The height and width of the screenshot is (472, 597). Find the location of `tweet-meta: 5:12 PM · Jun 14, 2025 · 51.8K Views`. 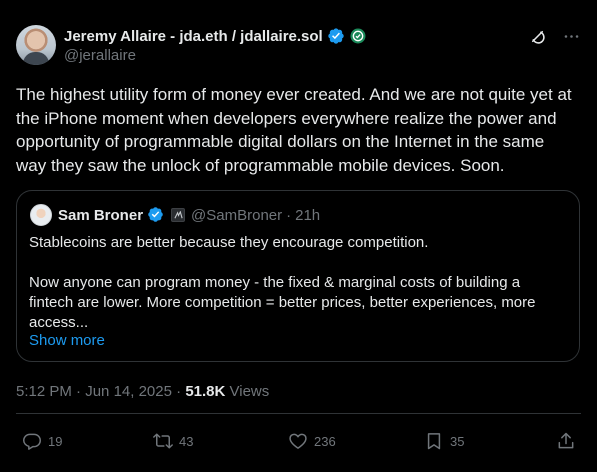

tweet-meta: 5:12 PM · Jun 14, 2025 · 51.8K Views is located at coordinates (142, 391).